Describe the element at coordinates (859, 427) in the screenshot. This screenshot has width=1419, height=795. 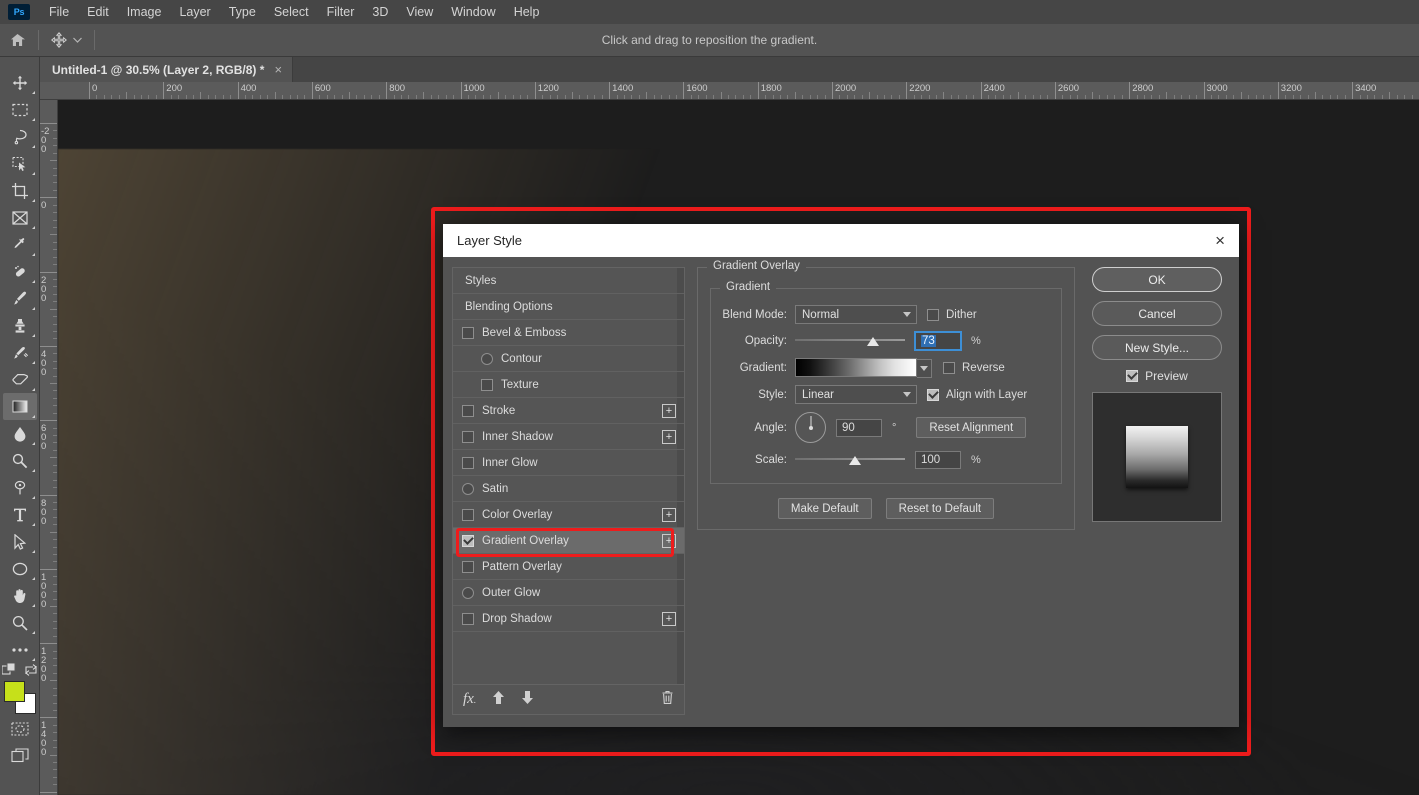
I see `angle-input: 90` at that location.